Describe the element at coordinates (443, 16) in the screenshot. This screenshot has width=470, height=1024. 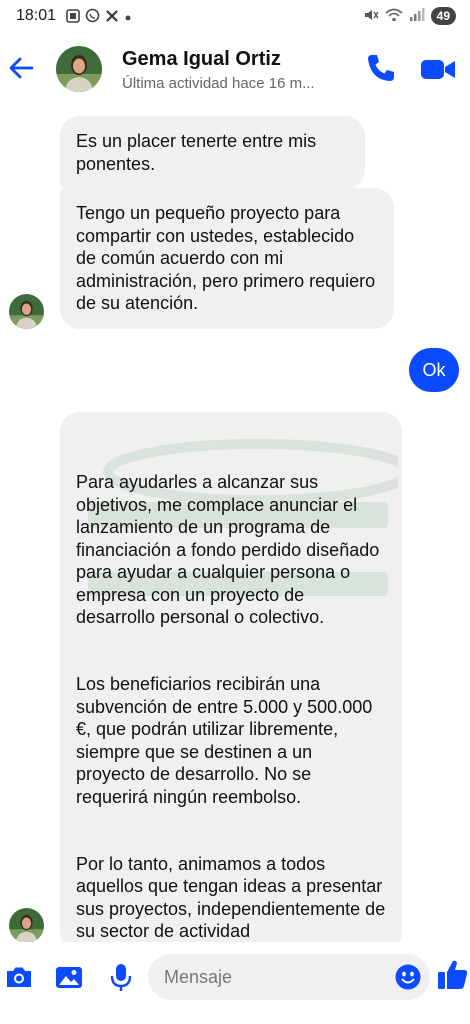
I see `battery-indicator: 49` at that location.